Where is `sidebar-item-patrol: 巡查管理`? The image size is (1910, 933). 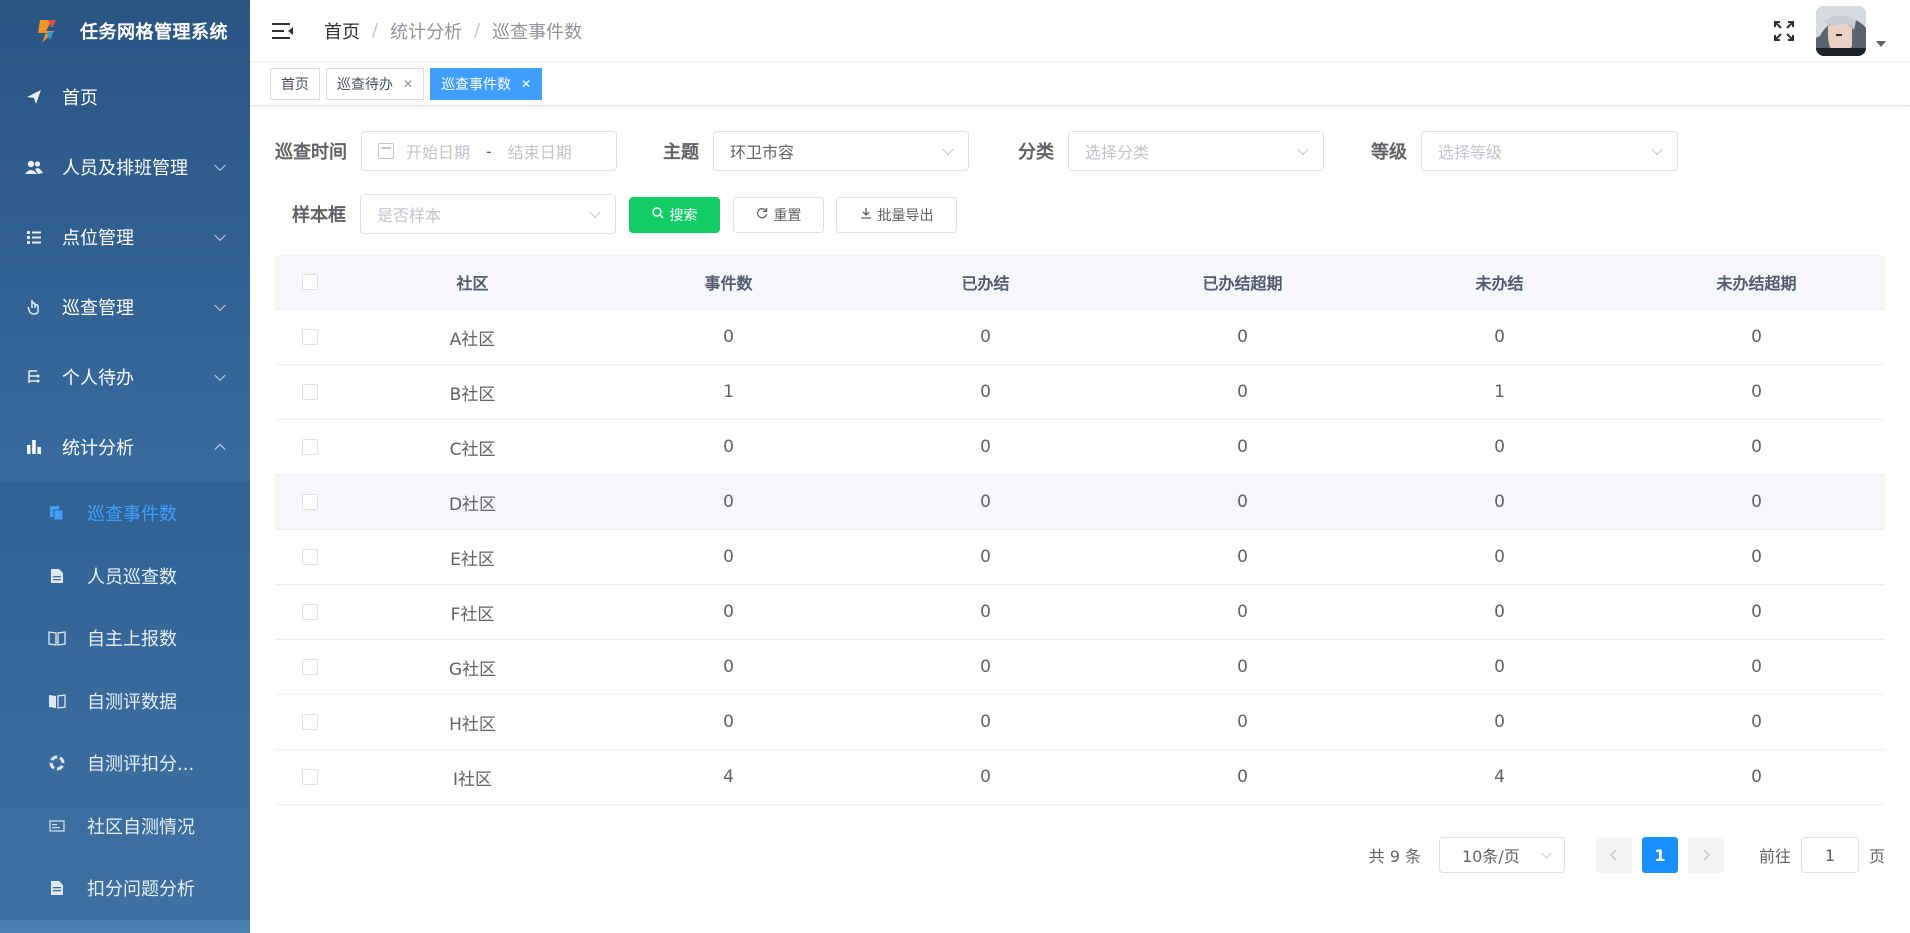 sidebar-item-patrol: 巡查管理 is located at coordinates (125, 307).